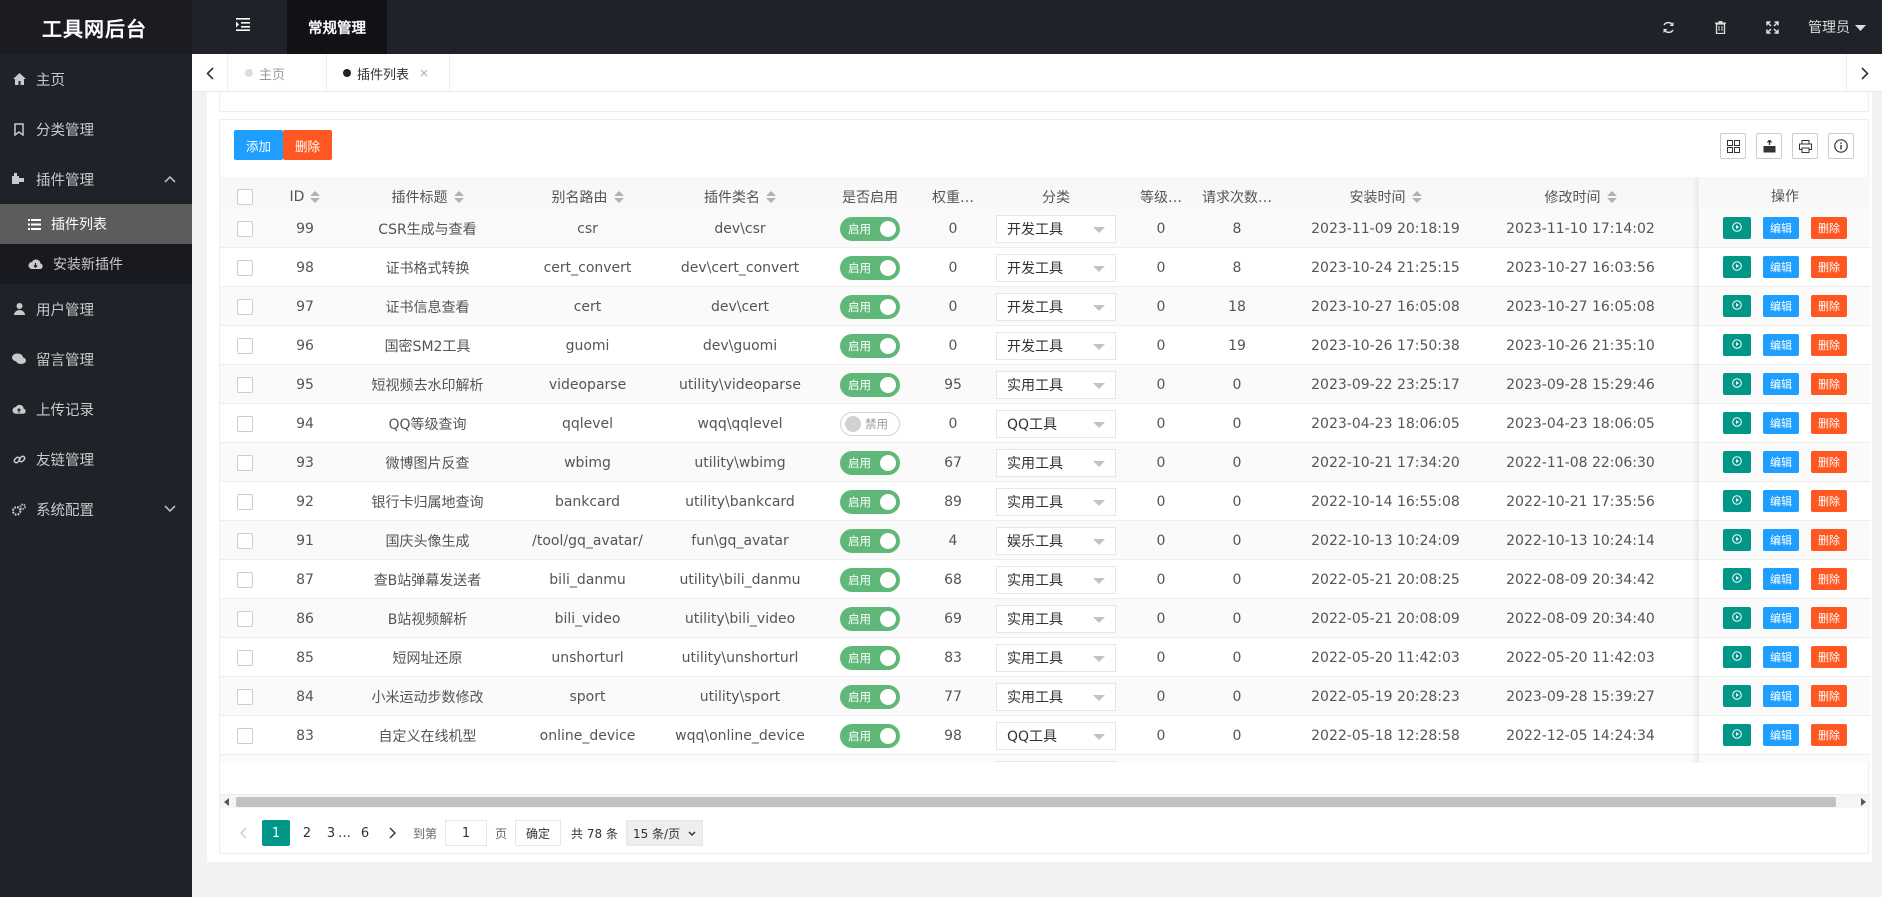  What do you see at coordinates (307, 833) in the screenshot?
I see `page-2: 2` at bounding box center [307, 833].